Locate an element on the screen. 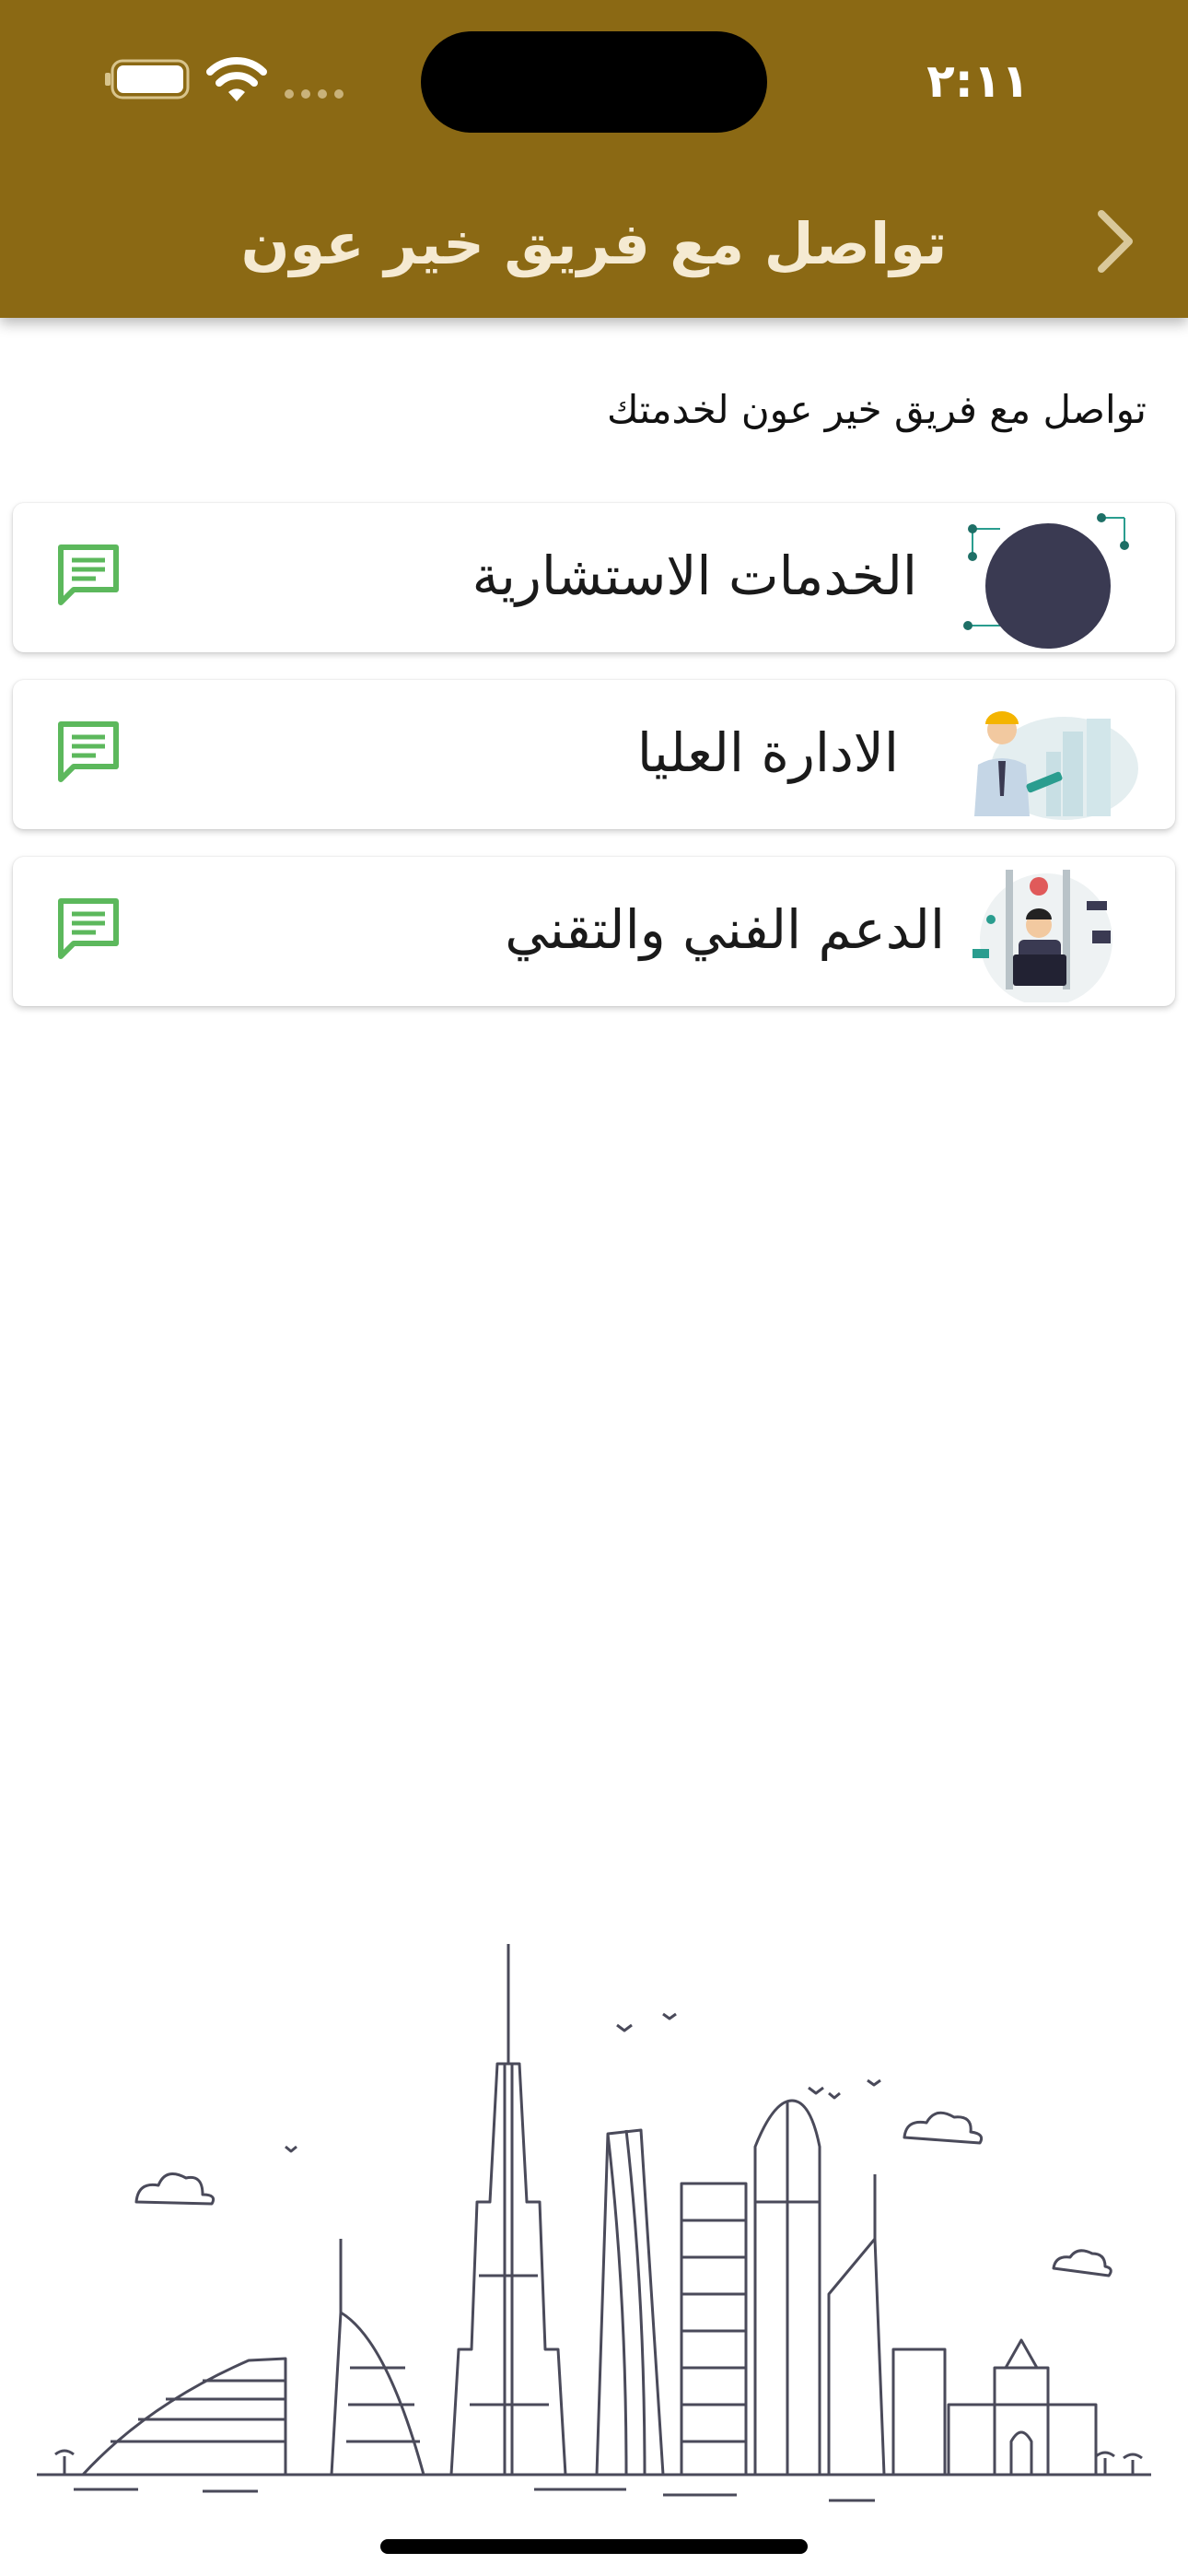 This screenshot has width=1188, height=2576. battery-icon is located at coordinates (147, 79).